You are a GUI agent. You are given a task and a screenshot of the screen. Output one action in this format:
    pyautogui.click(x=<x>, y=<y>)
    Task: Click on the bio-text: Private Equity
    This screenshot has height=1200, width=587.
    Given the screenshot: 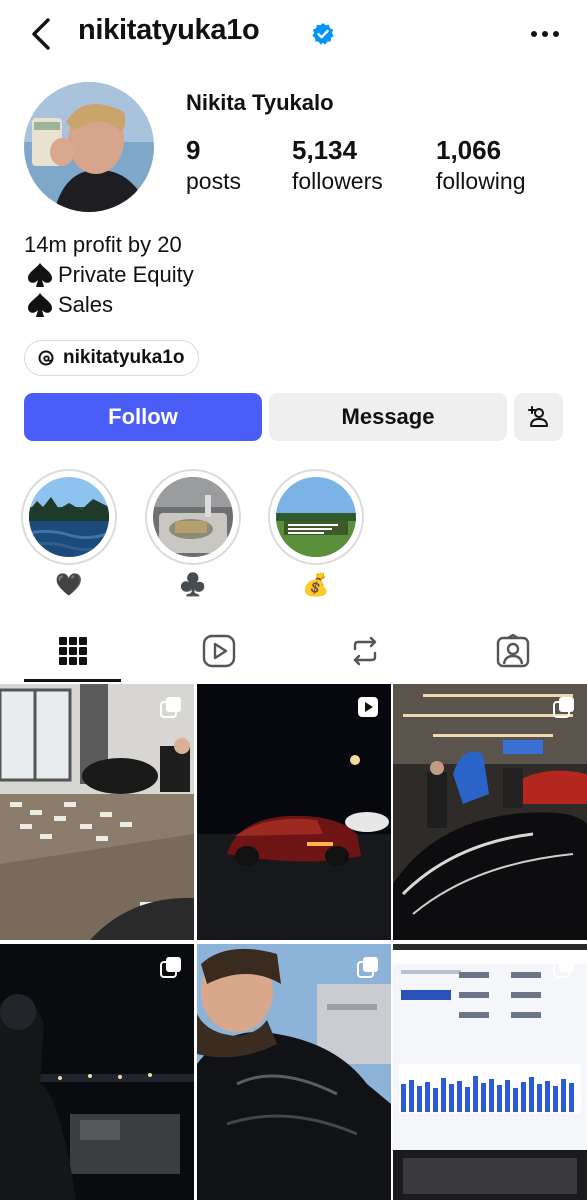 What is the action you would take?
    pyautogui.click(x=126, y=274)
    